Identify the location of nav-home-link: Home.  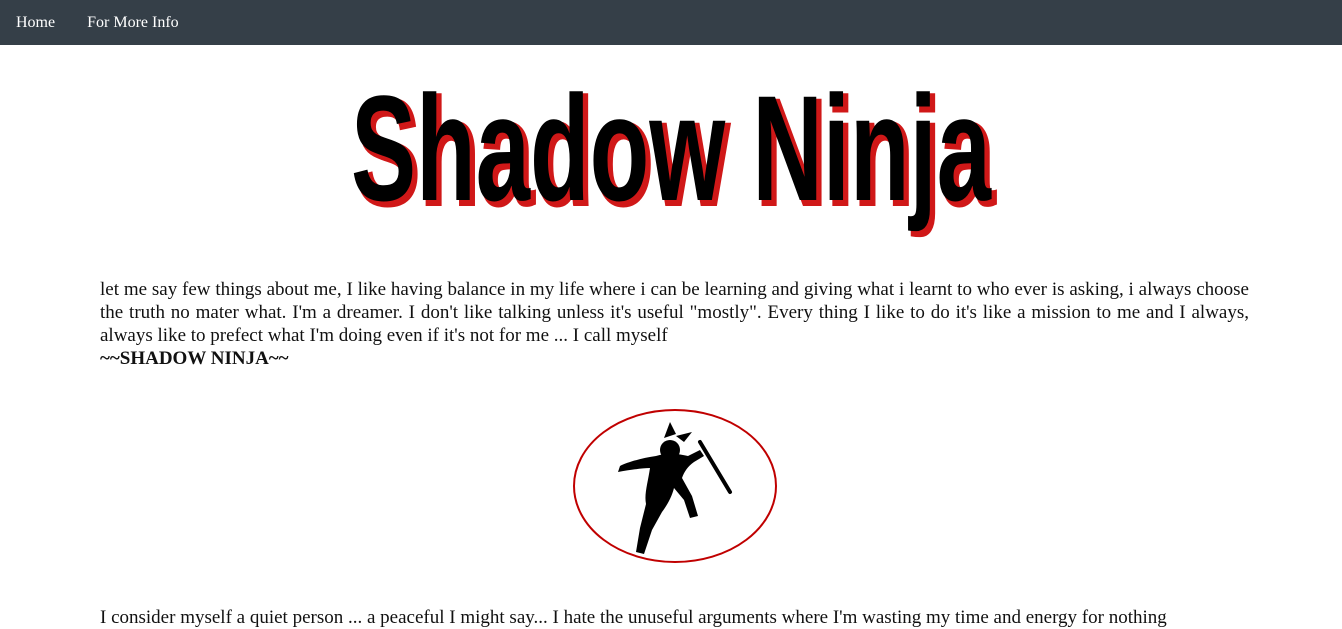
(35, 22).